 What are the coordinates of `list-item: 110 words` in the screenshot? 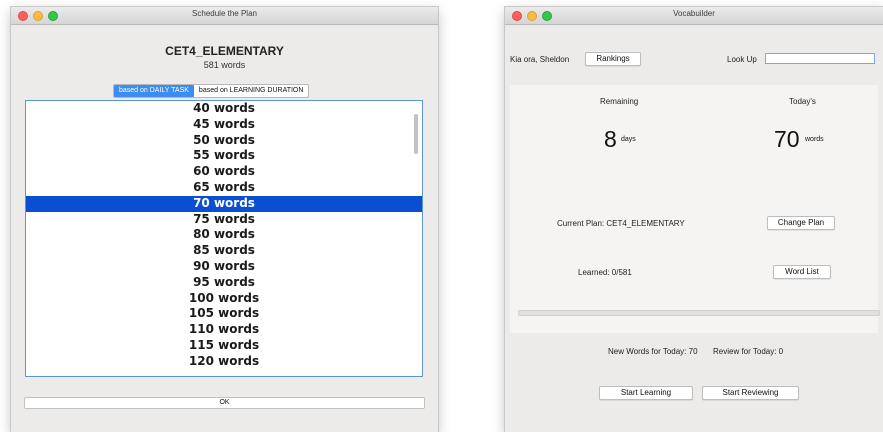 It's located at (224, 330).